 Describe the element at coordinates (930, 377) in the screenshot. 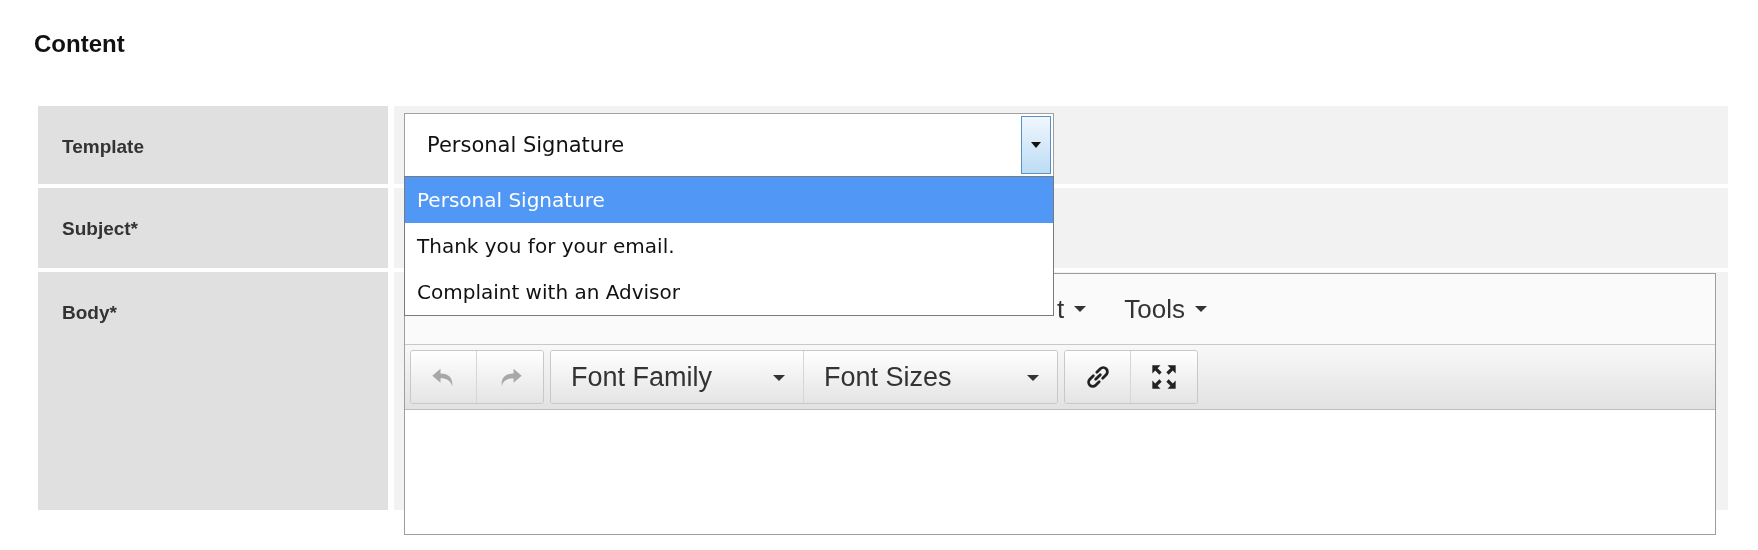

I see `dropdown-button: Font Sizes` at that location.